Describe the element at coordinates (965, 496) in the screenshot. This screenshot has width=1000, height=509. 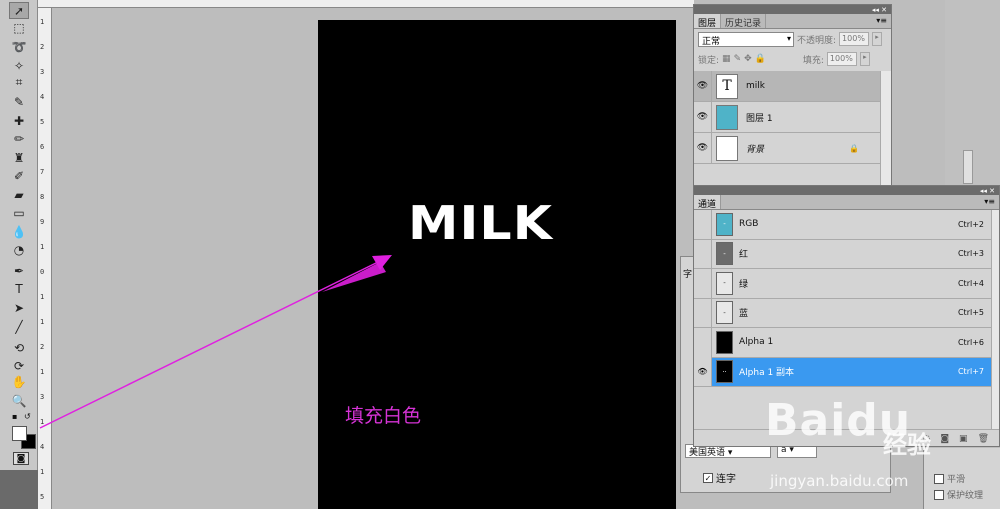
I see `protect-texture-label: 保护纹理` at that location.